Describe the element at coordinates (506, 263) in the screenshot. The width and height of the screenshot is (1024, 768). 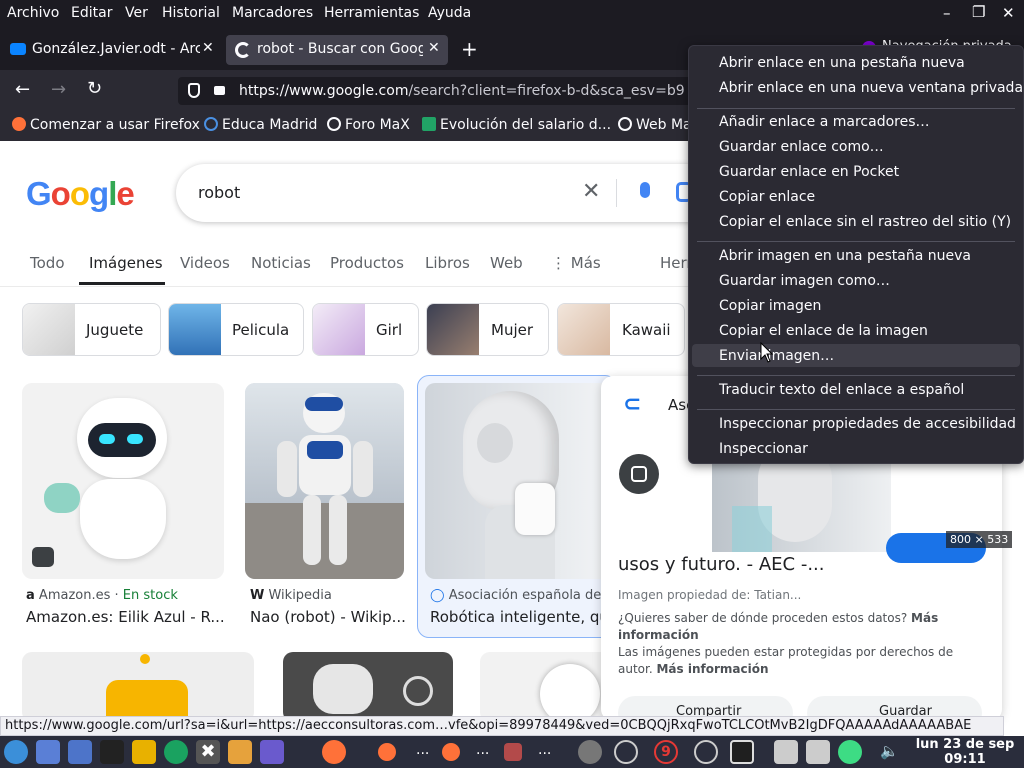
I see `tab-web: Web` at that location.